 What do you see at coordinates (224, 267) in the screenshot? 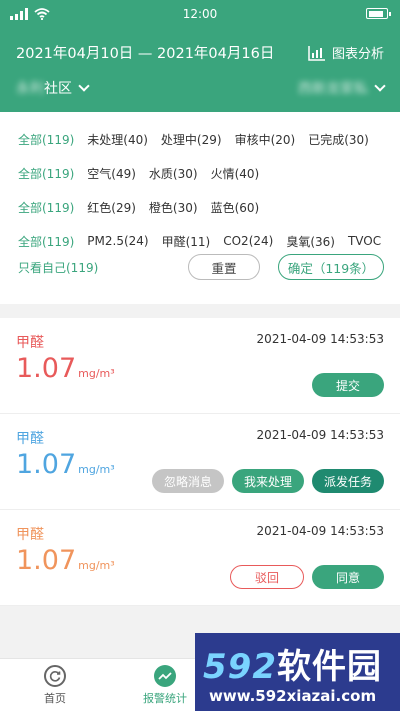
I see `reset-button: 重置` at bounding box center [224, 267].